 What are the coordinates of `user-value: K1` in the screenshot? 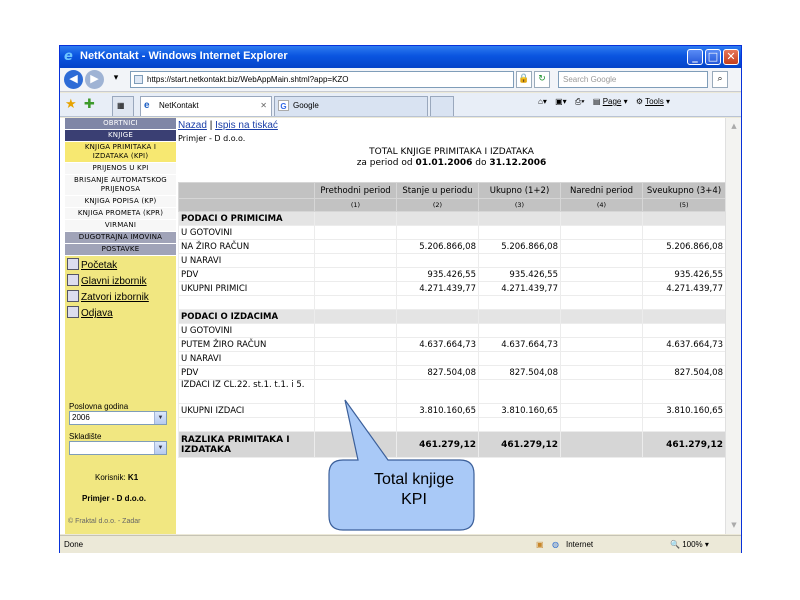 It's located at (133, 477).